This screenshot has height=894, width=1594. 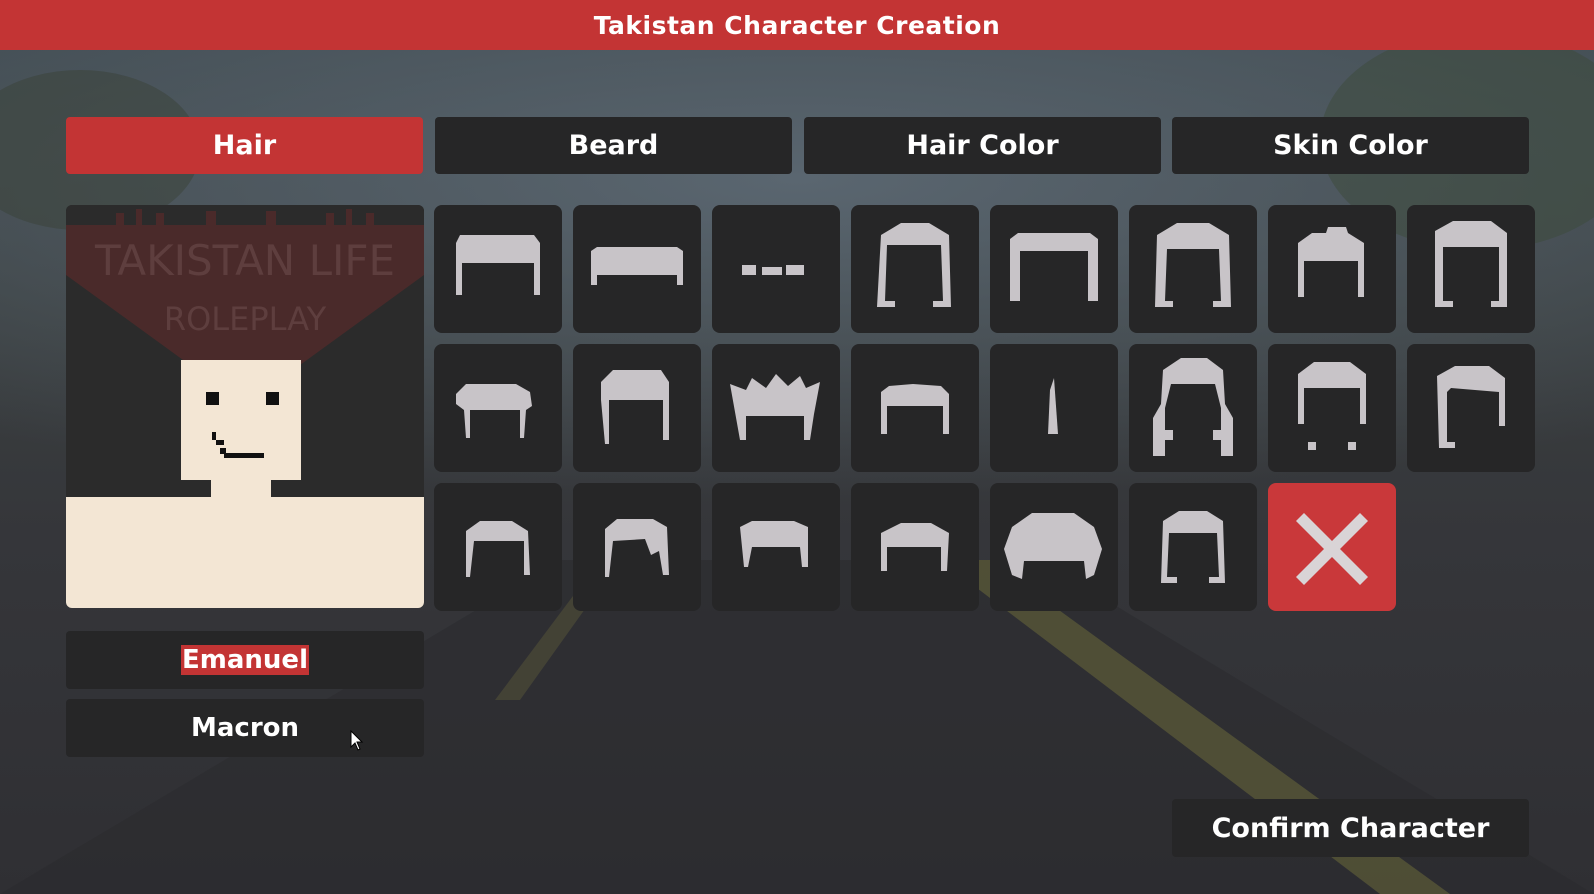 What do you see at coordinates (498, 265) in the screenshot?
I see `hair-style-1-icon` at bounding box center [498, 265].